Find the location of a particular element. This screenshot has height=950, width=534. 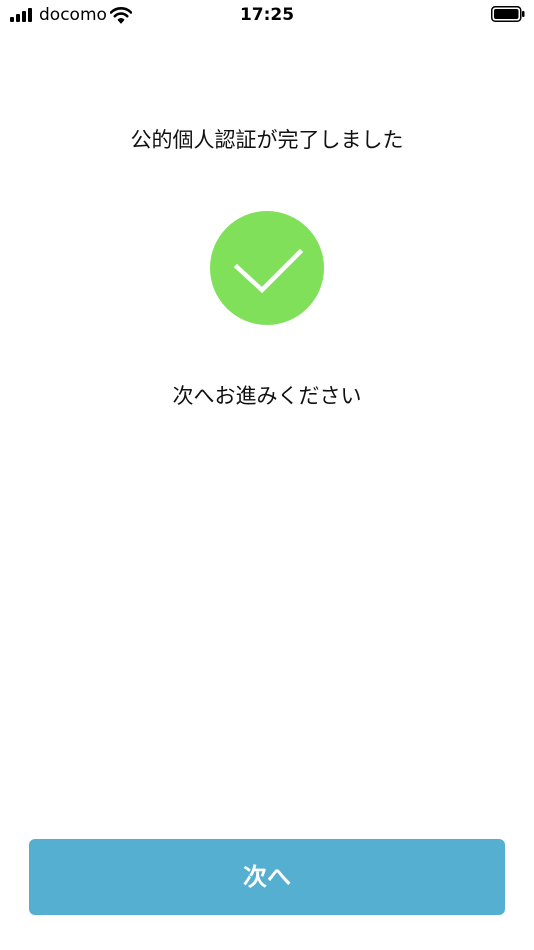

battery-icon is located at coordinates (508, 14).